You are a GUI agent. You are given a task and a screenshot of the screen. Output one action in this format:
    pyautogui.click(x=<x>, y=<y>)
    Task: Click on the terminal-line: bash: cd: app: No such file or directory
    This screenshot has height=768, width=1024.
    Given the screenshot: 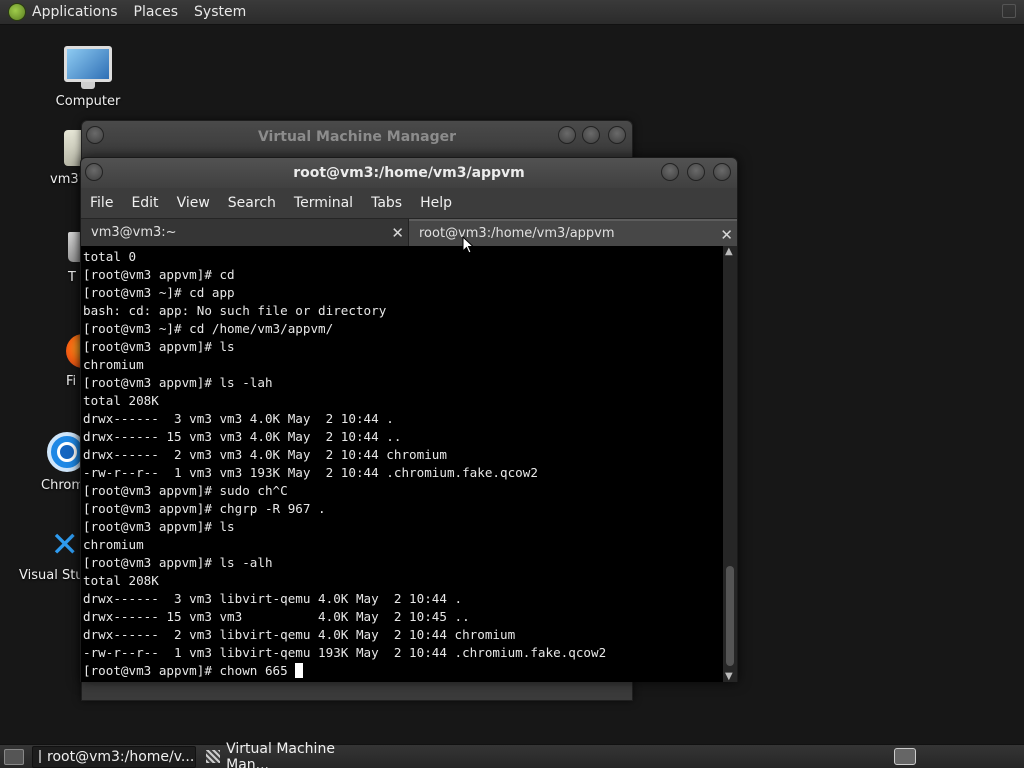 What is the action you would take?
    pyautogui.click(x=235, y=310)
    